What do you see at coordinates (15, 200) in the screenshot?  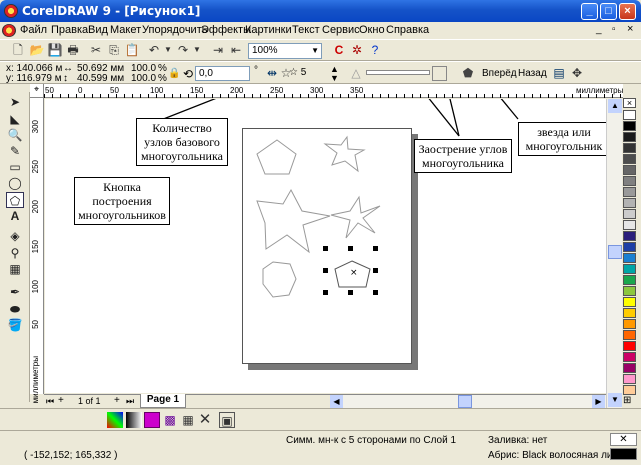 I see `polygon-tool-icon: ⬠` at bounding box center [15, 200].